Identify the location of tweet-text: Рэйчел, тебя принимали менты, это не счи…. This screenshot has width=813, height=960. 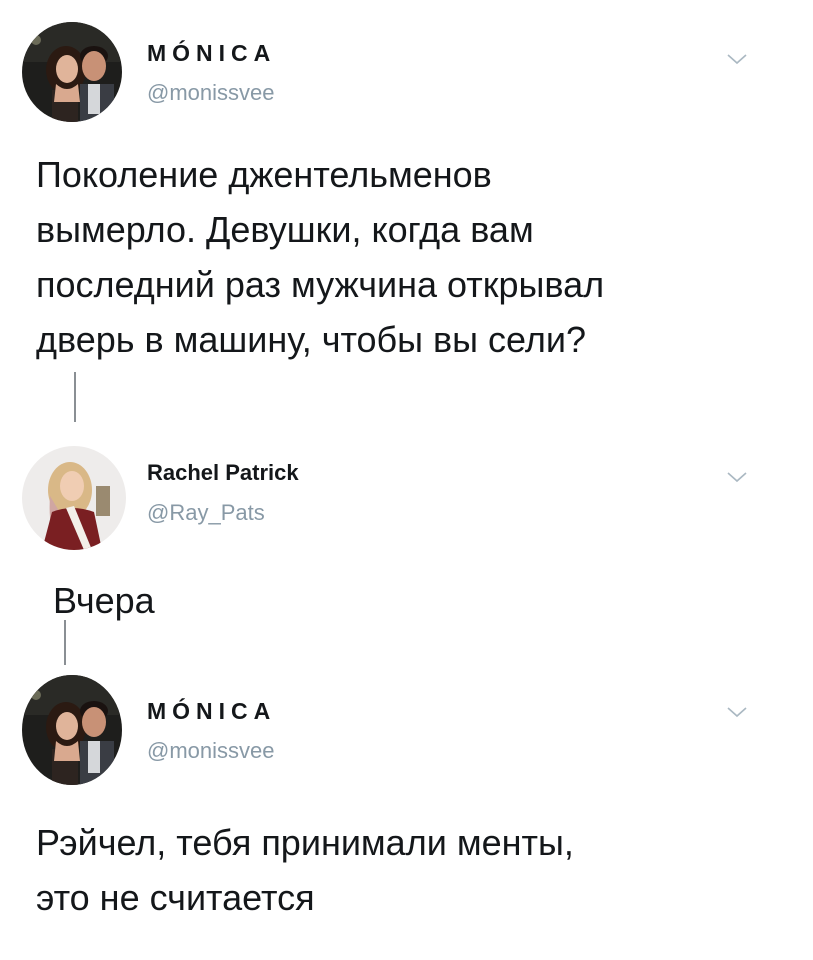
(305, 870).